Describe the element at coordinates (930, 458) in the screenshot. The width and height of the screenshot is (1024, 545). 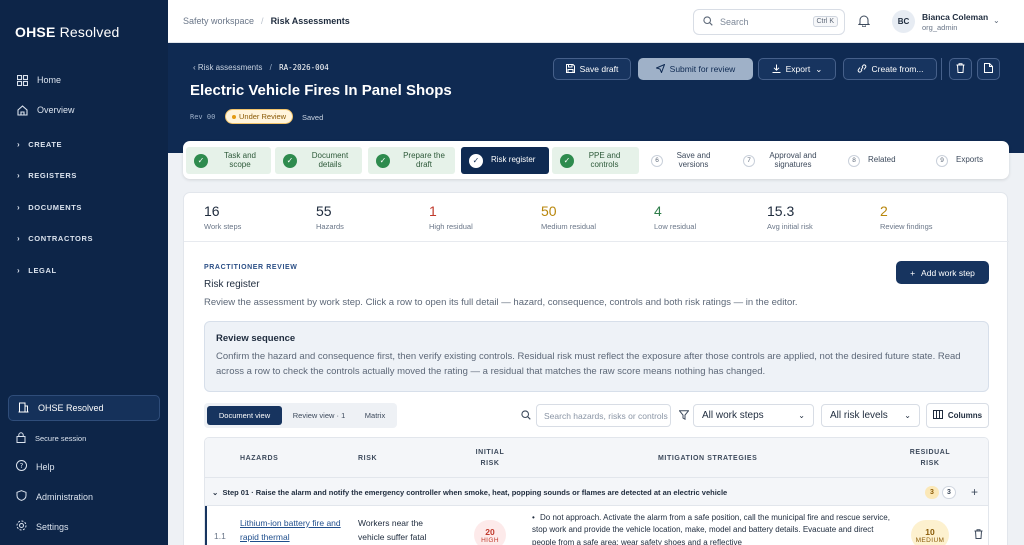
I see `column-header-residual-risk: RESIDUAL RISK` at that location.